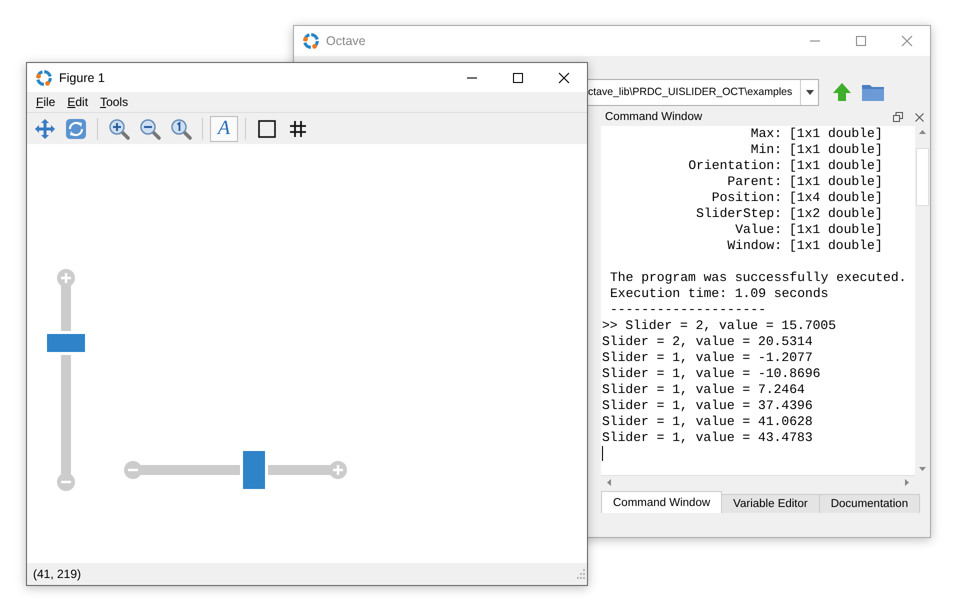  What do you see at coordinates (719, 294) in the screenshot?
I see `console-message: Execution time: 1.09 seconds` at bounding box center [719, 294].